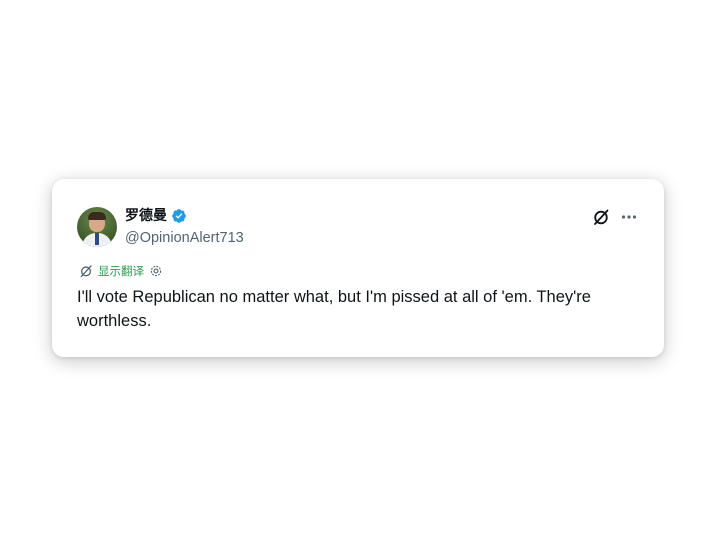 This screenshot has height=538, width=718. I want to click on settings-gear-icon, so click(156, 271).